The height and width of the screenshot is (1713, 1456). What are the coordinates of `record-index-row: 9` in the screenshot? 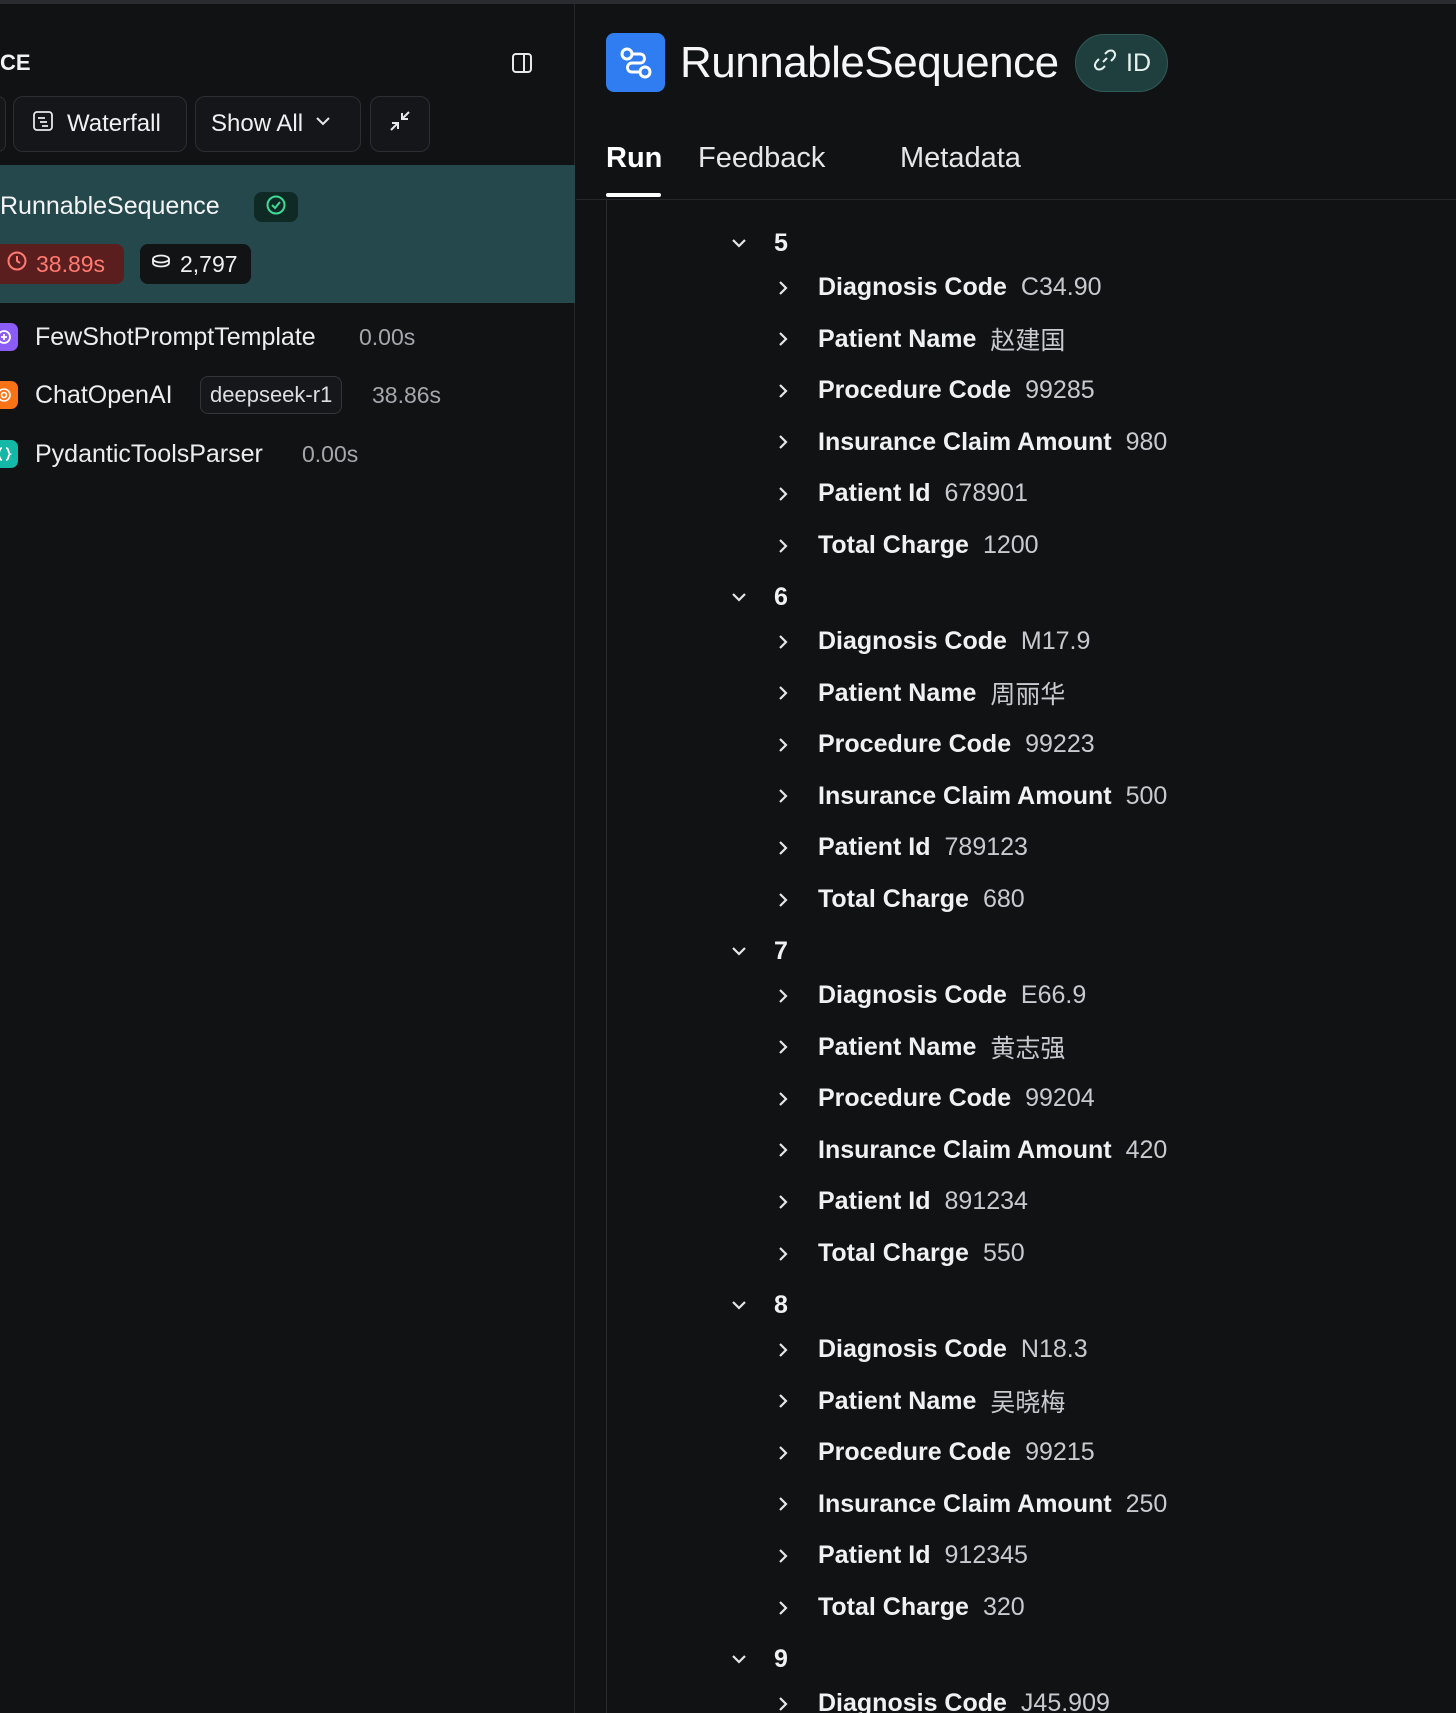 It's located at (758, 1659).